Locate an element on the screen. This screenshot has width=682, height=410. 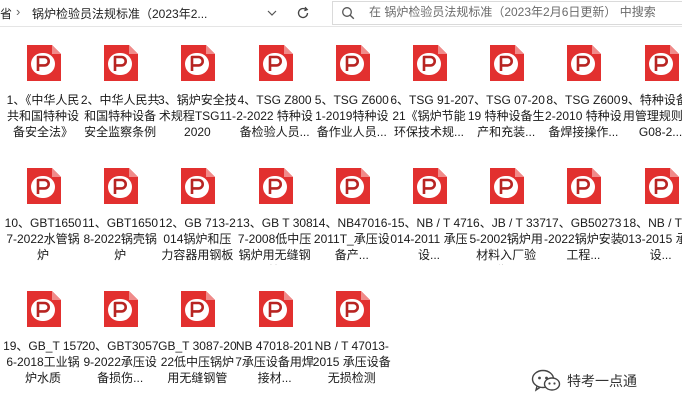
breadcrumb-previous: 省 is located at coordinates (6, 13).